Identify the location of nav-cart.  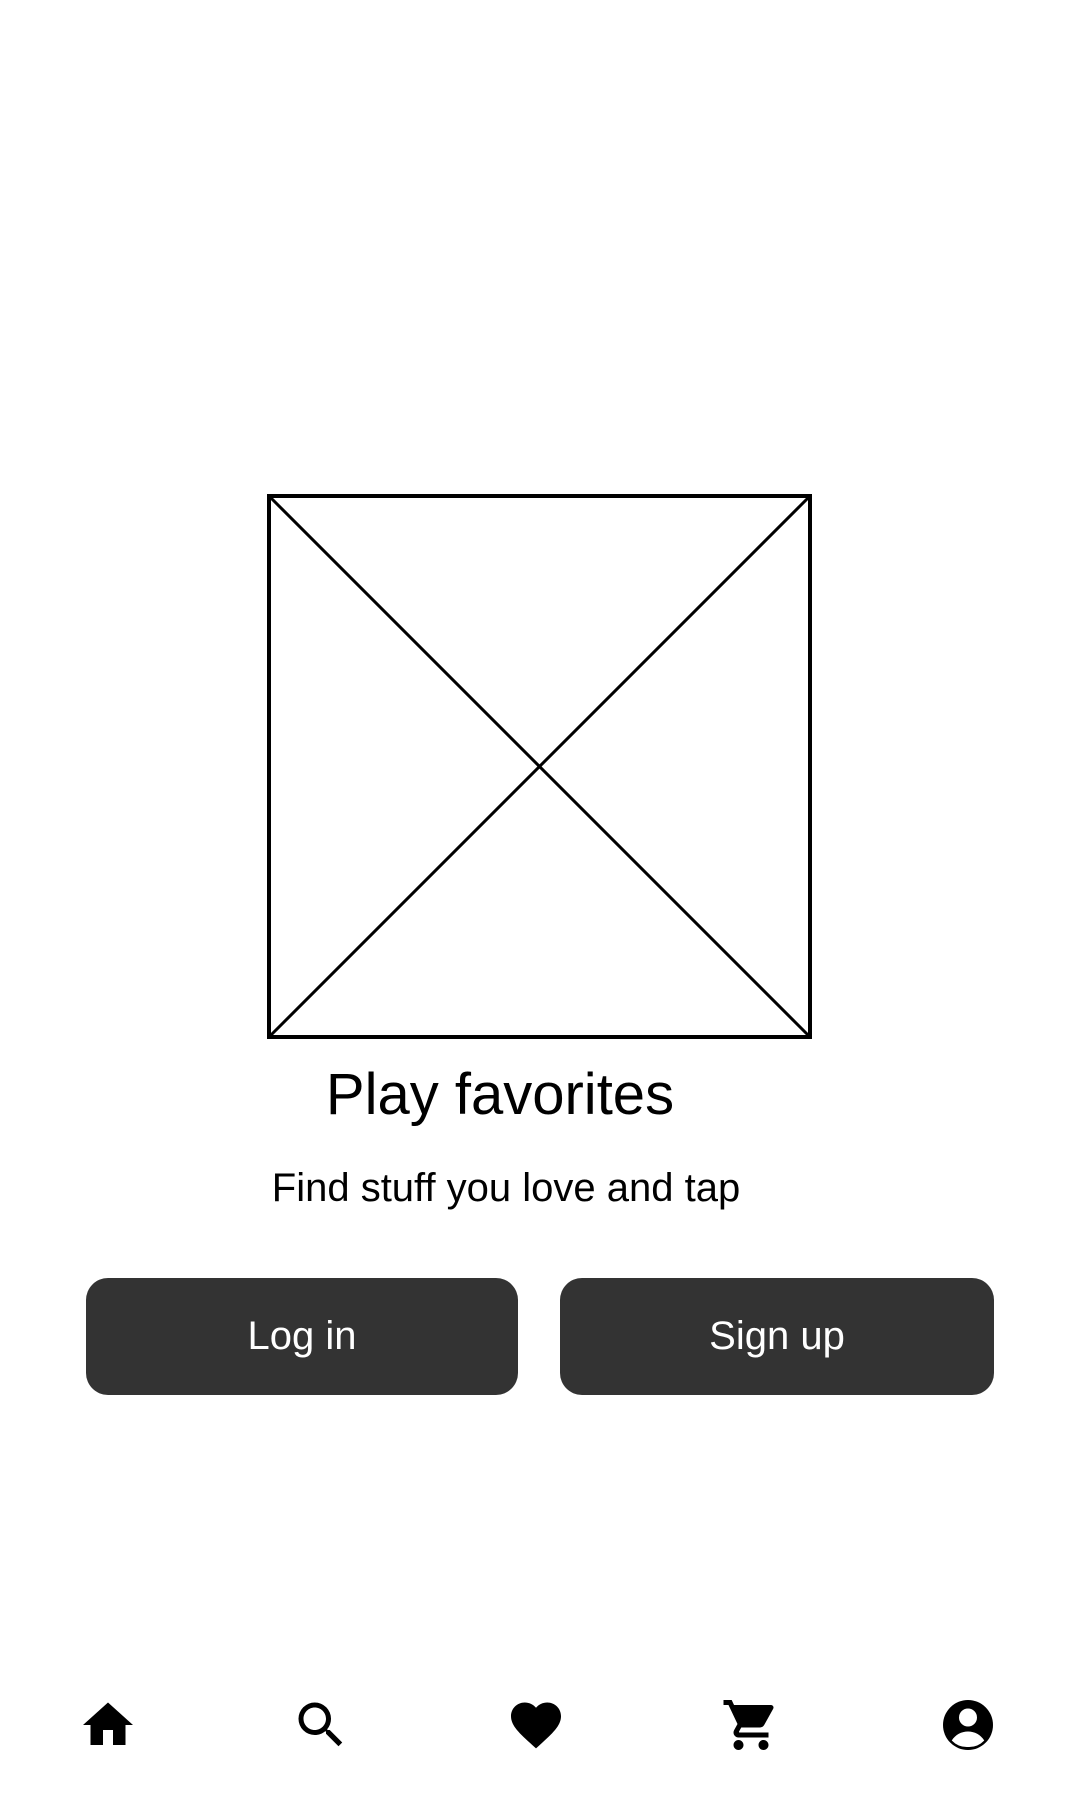
(751, 1725).